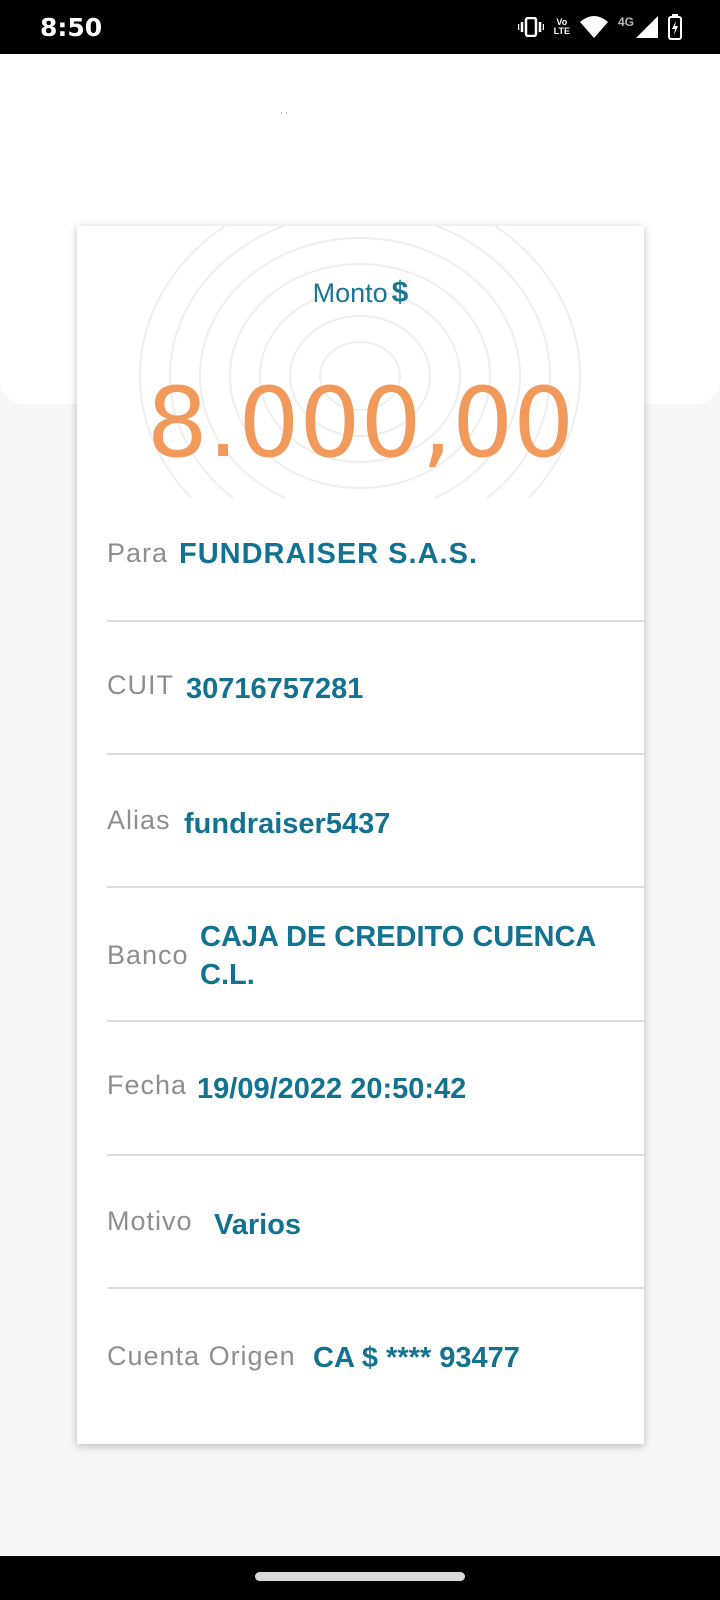  I want to click on status-bar: 8:50 Vo LTE 4G, so click(360, 27).